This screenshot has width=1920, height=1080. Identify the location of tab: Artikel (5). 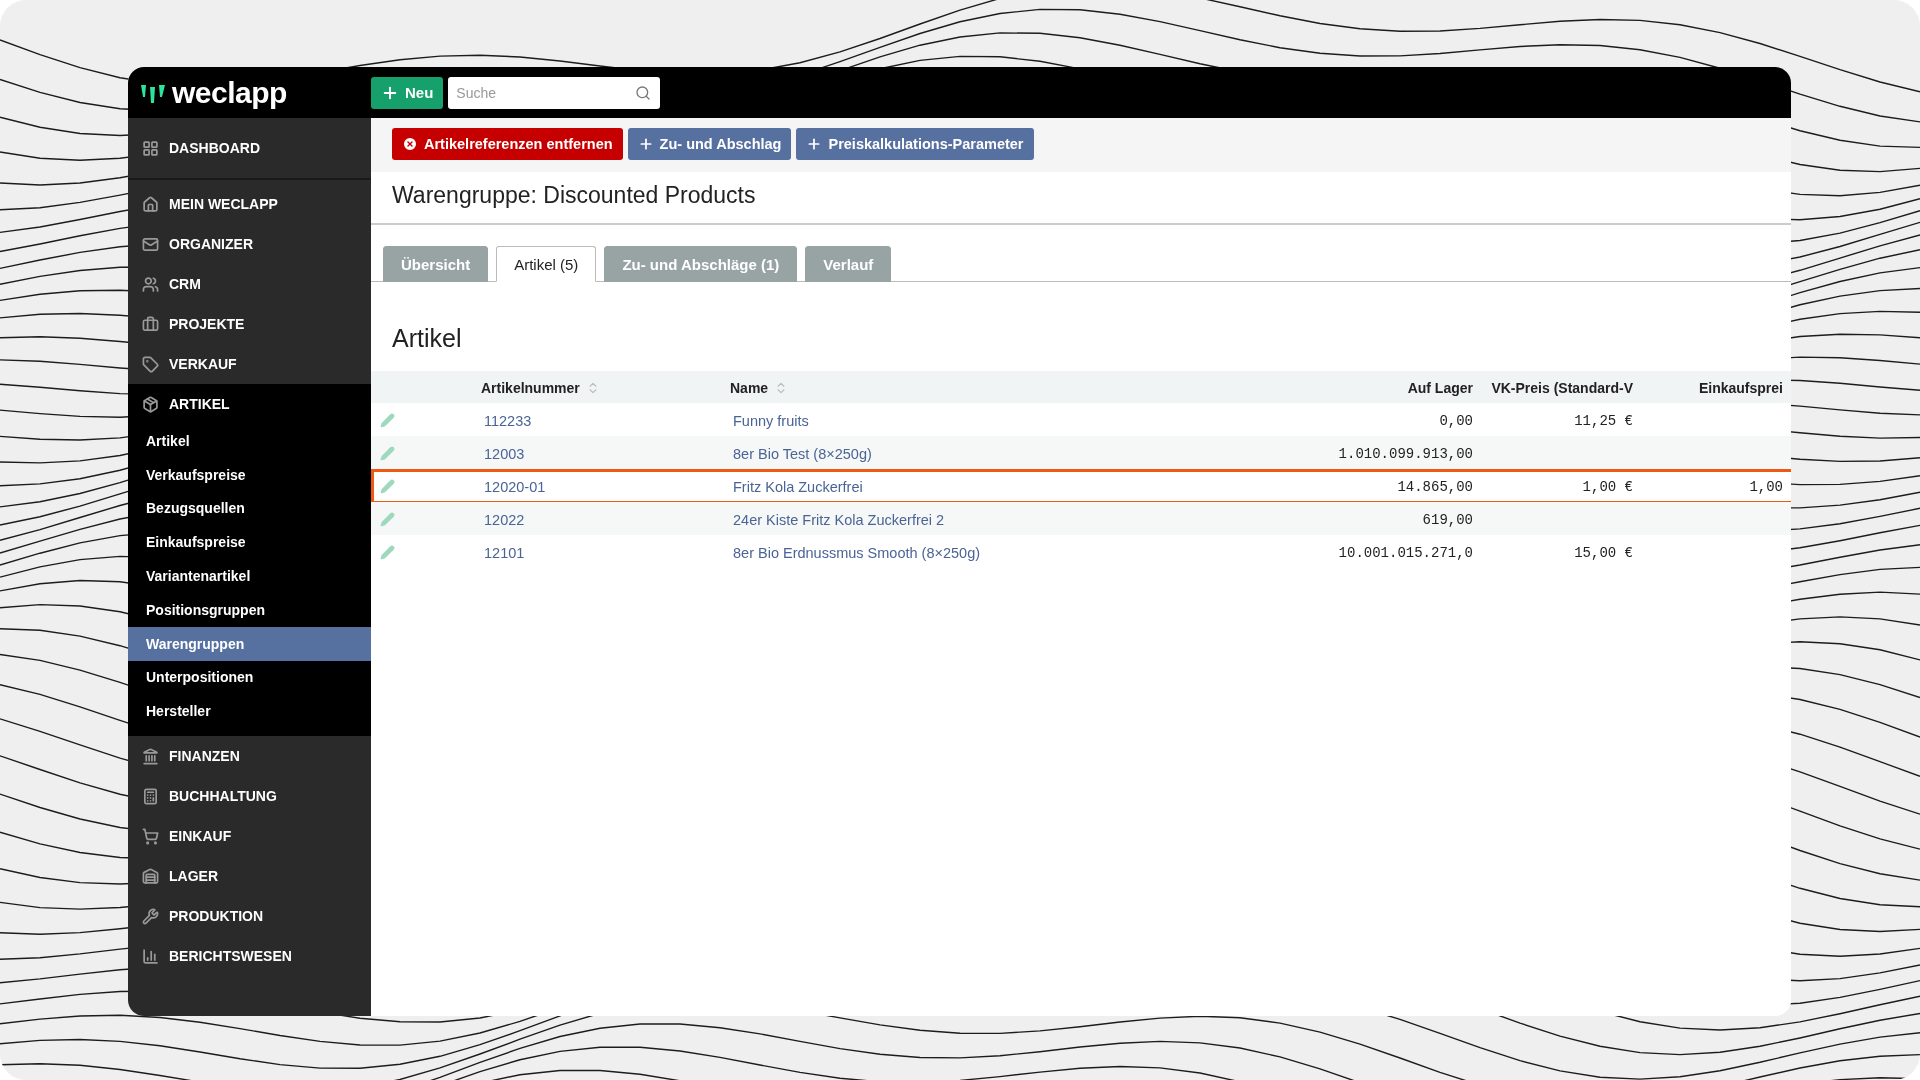
(546, 264).